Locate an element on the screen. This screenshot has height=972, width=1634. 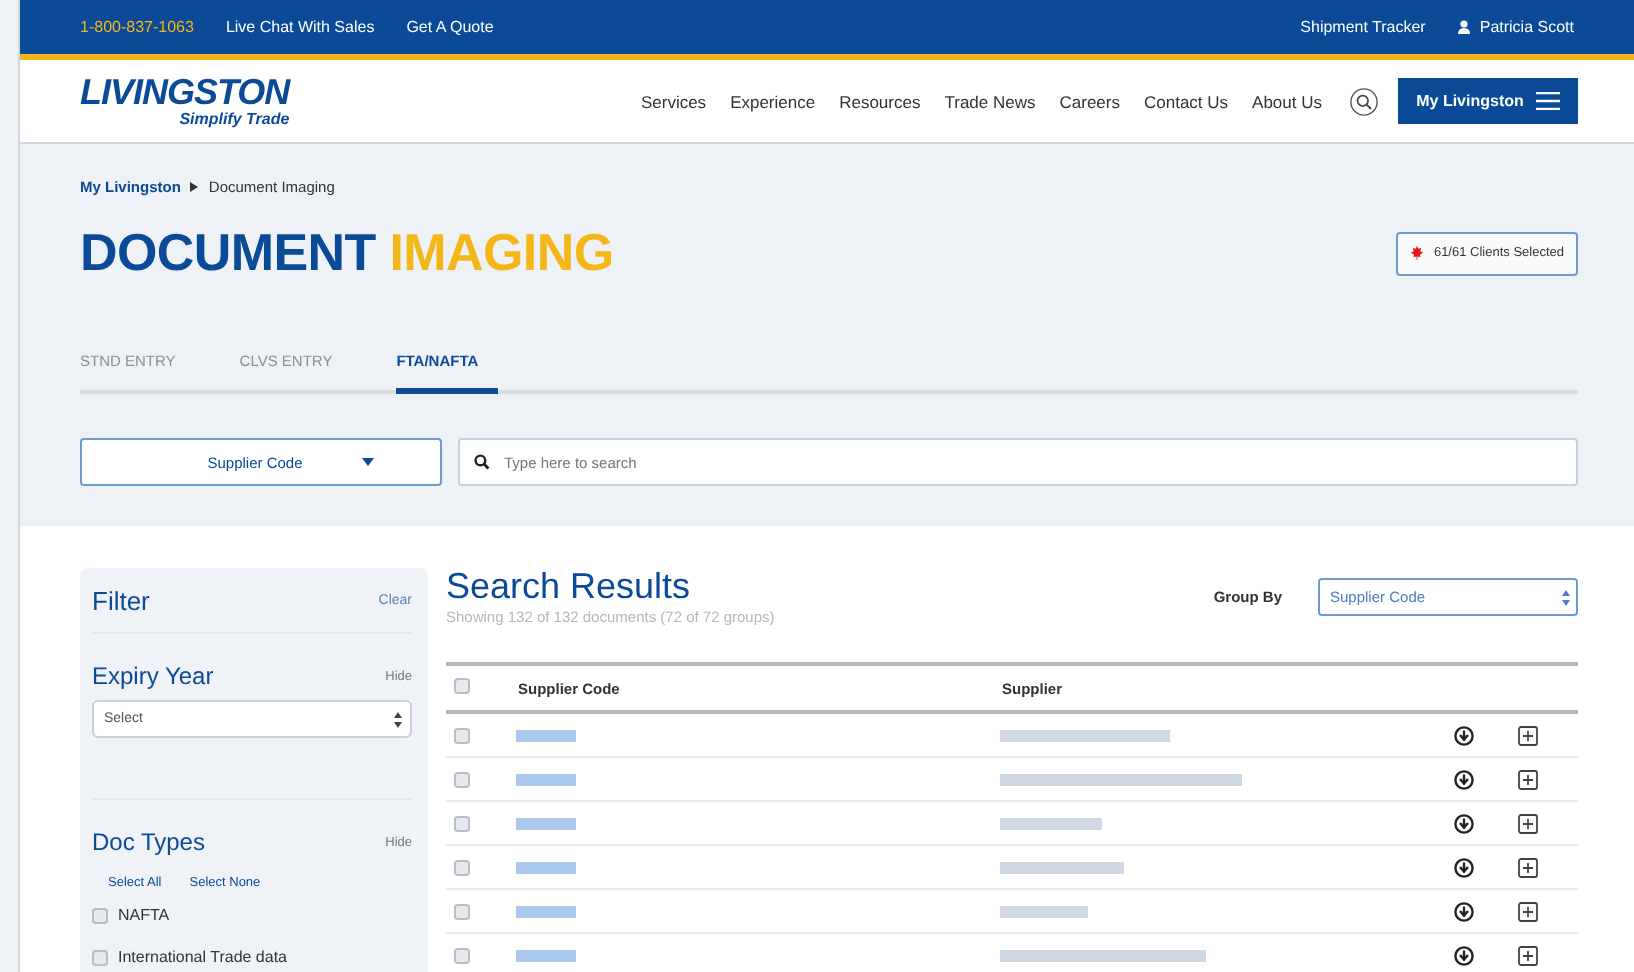
results-title: Search Results is located at coordinates (569, 586).